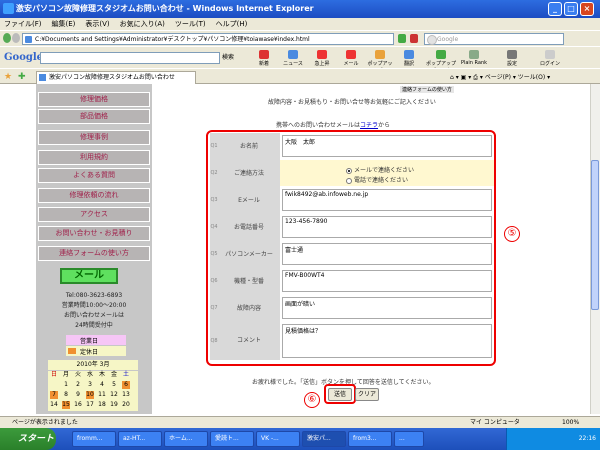 The width and height of the screenshot is (600, 450). What do you see at coordinates (369, 125) in the screenshot?
I see `mobile-link: コチラ` at bounding box center [369, 125].